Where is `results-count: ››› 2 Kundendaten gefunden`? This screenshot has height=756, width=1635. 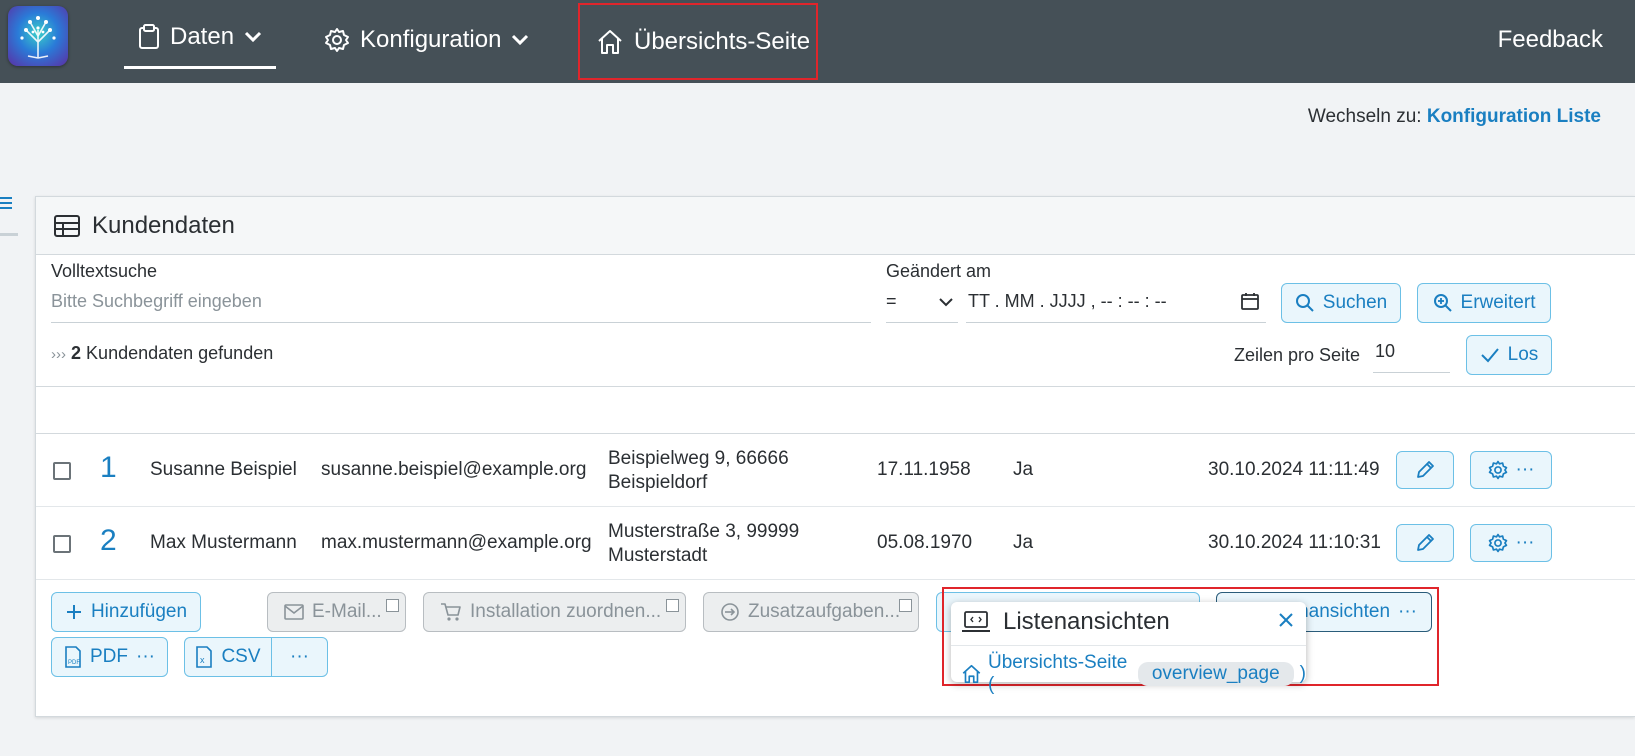
results-count: ››› 2 Kundendaten gefunden is located at coordinates (162, 353).